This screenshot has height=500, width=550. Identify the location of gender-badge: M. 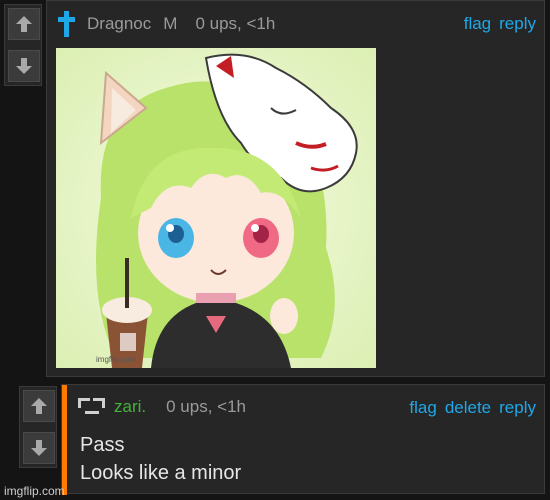
(170, 23).